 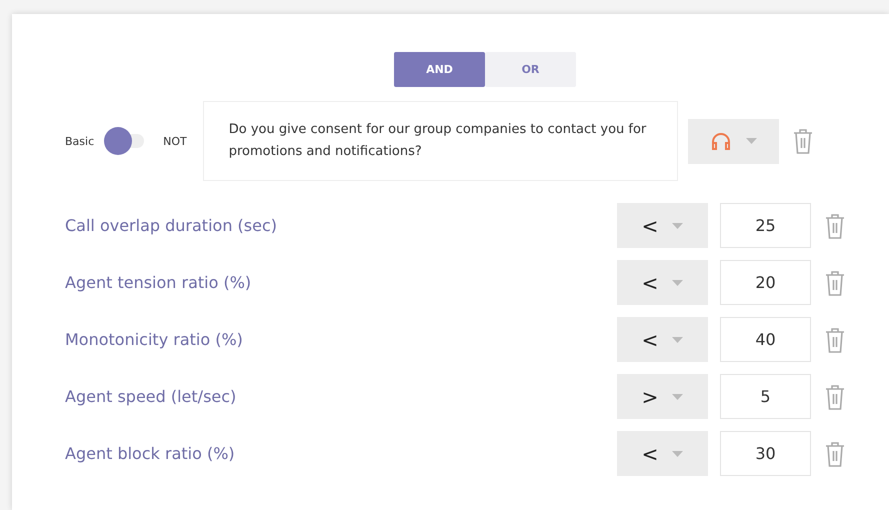 What do you see at coordinates (765, 396) in the screenshot?
I see `value-field: 5` at bounding box center [765, 396].